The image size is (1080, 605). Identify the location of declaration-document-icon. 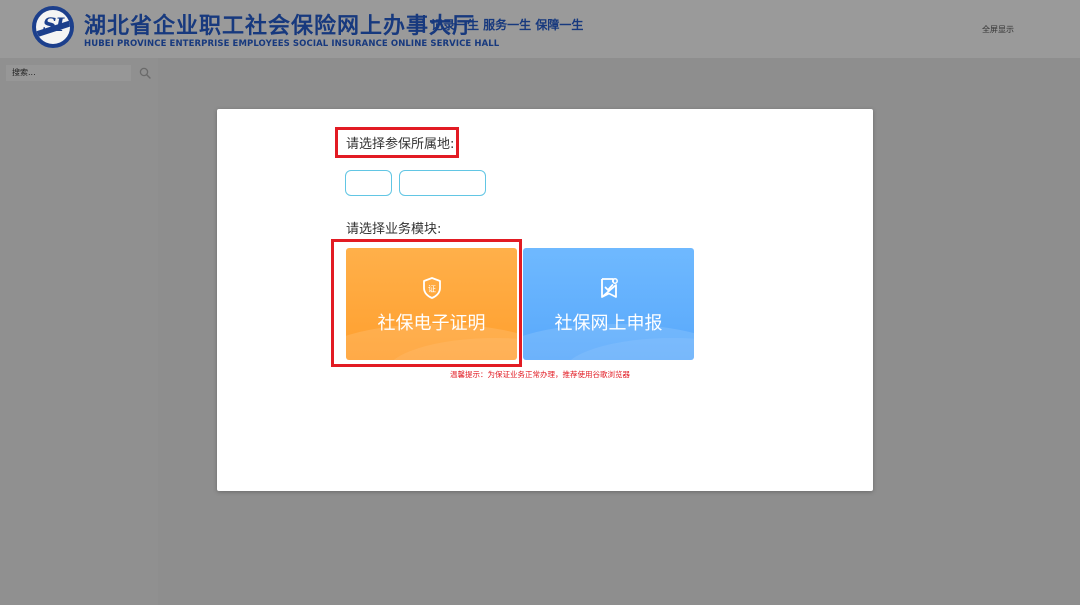
(609, 288).